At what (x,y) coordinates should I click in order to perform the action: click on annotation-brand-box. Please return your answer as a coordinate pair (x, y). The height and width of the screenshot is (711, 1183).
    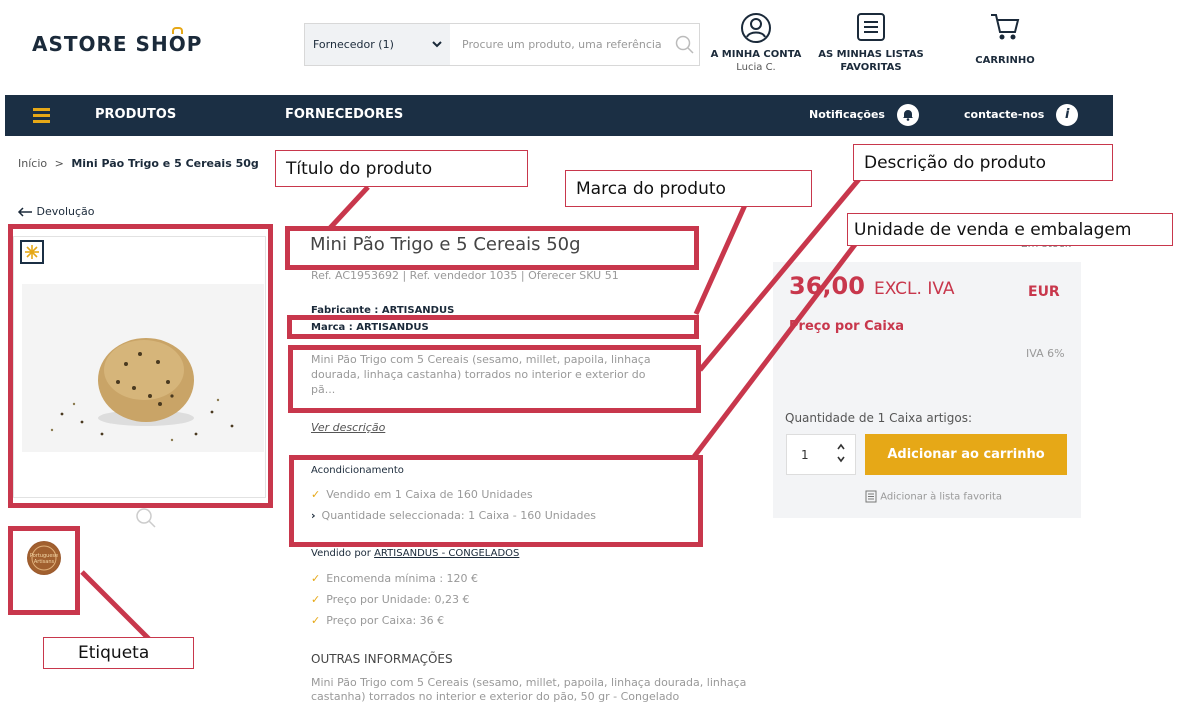
    Looking at the image, I should click on (493, 327).